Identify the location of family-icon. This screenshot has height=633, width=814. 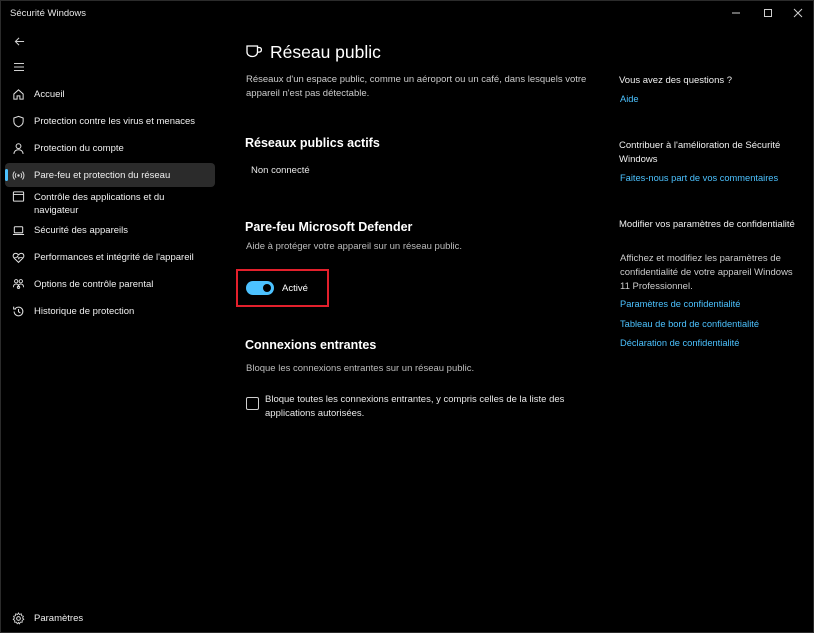
(18, 284).